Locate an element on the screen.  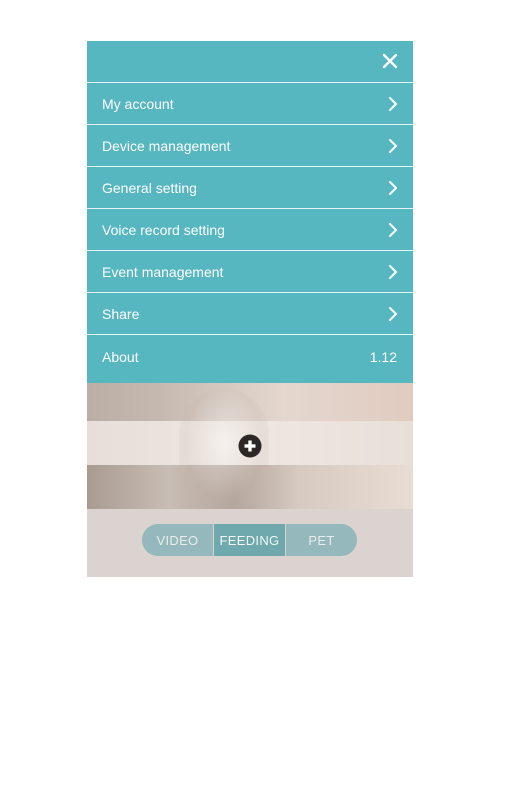
menu-item-label: Voice record setting is located at coordinates (163, 229).